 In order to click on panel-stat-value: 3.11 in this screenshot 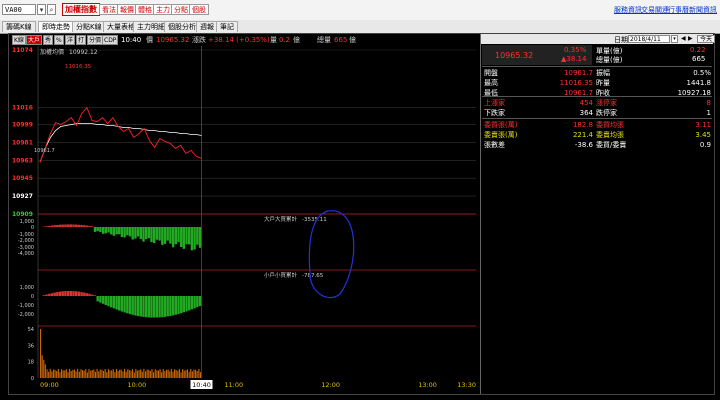, I will do `click(703, 125)`.